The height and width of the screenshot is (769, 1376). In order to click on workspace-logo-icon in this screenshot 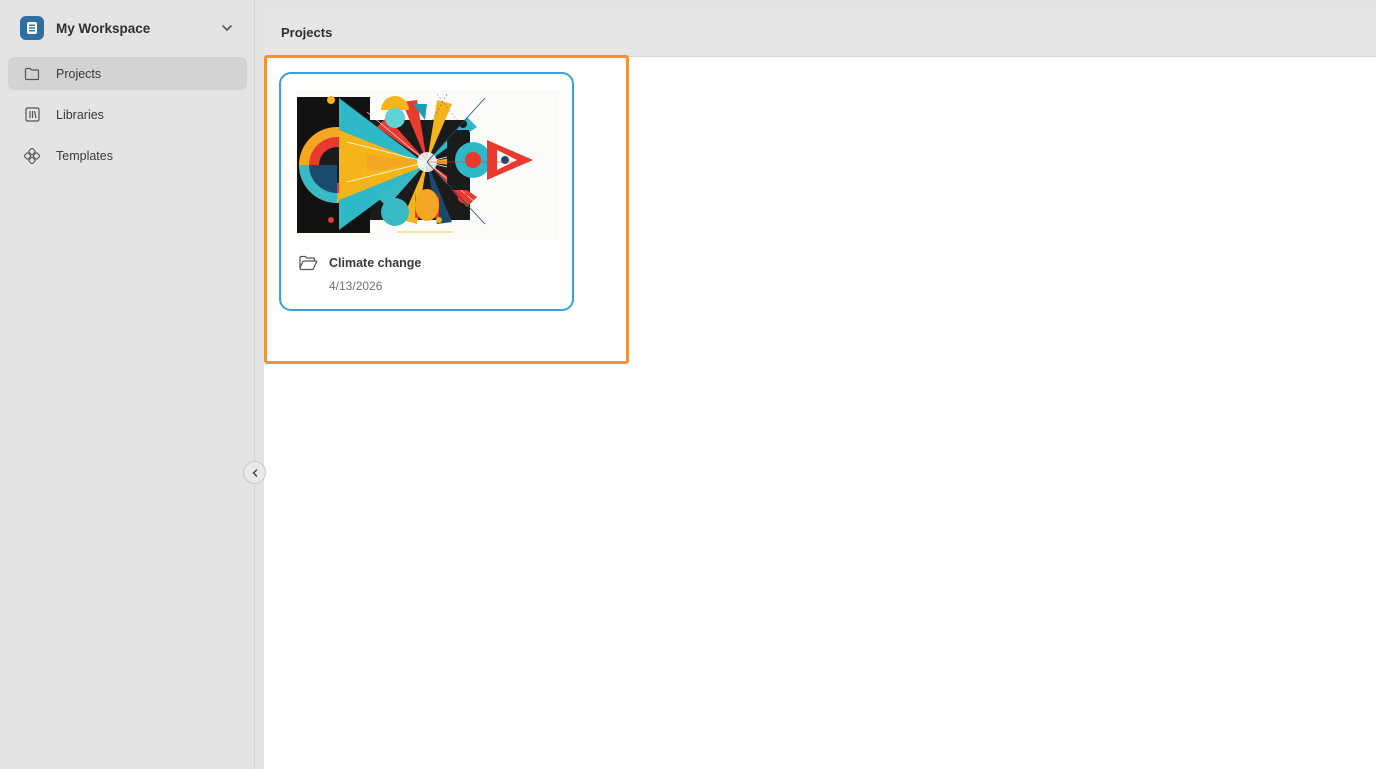, I will do `click(32, 28)`.